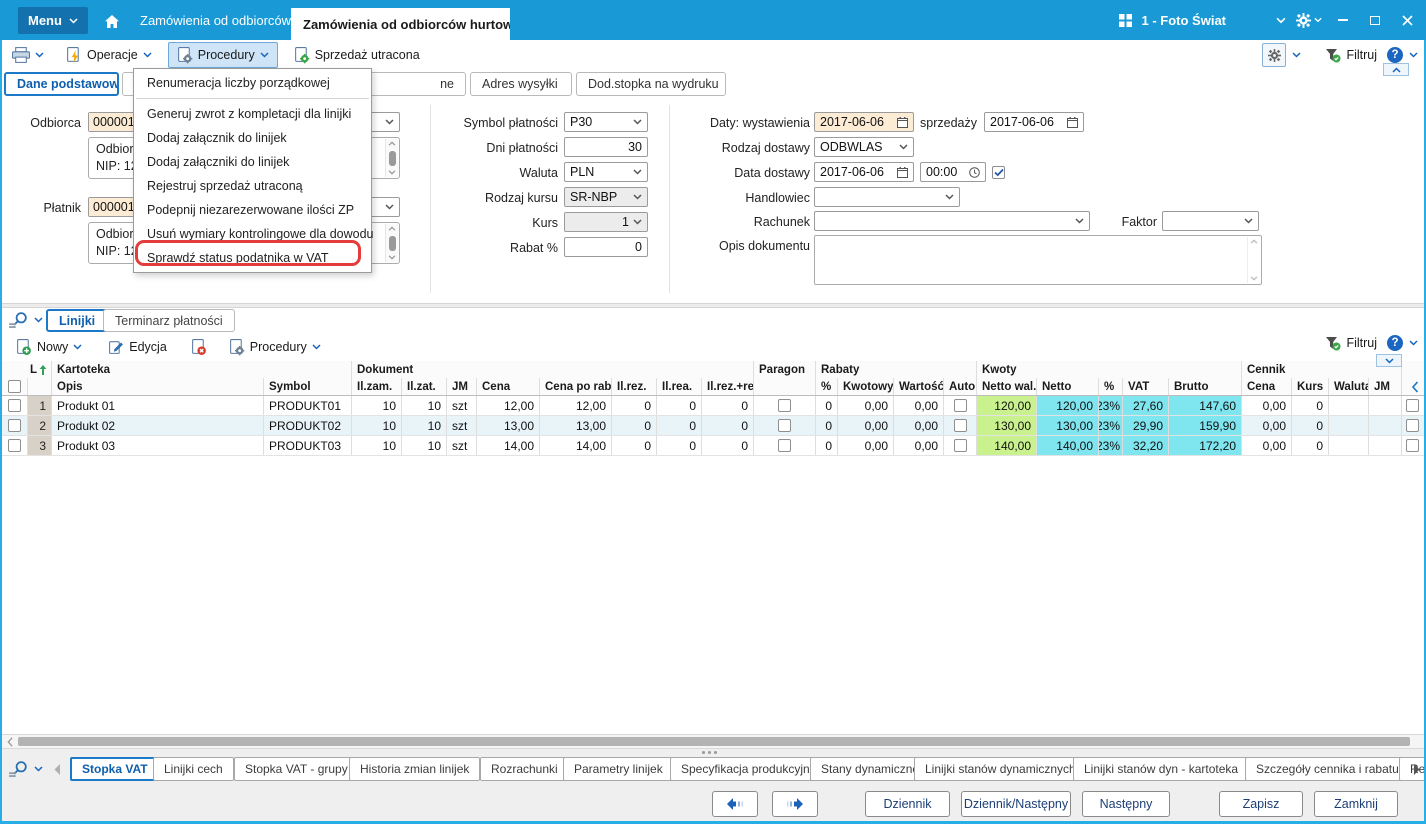  Describe the element at coordinates (252, 186) in the screenshot. I see `menu-item-rejestruj-sprzedaz: Rejestruj sprzedaż utraconą` at that location.